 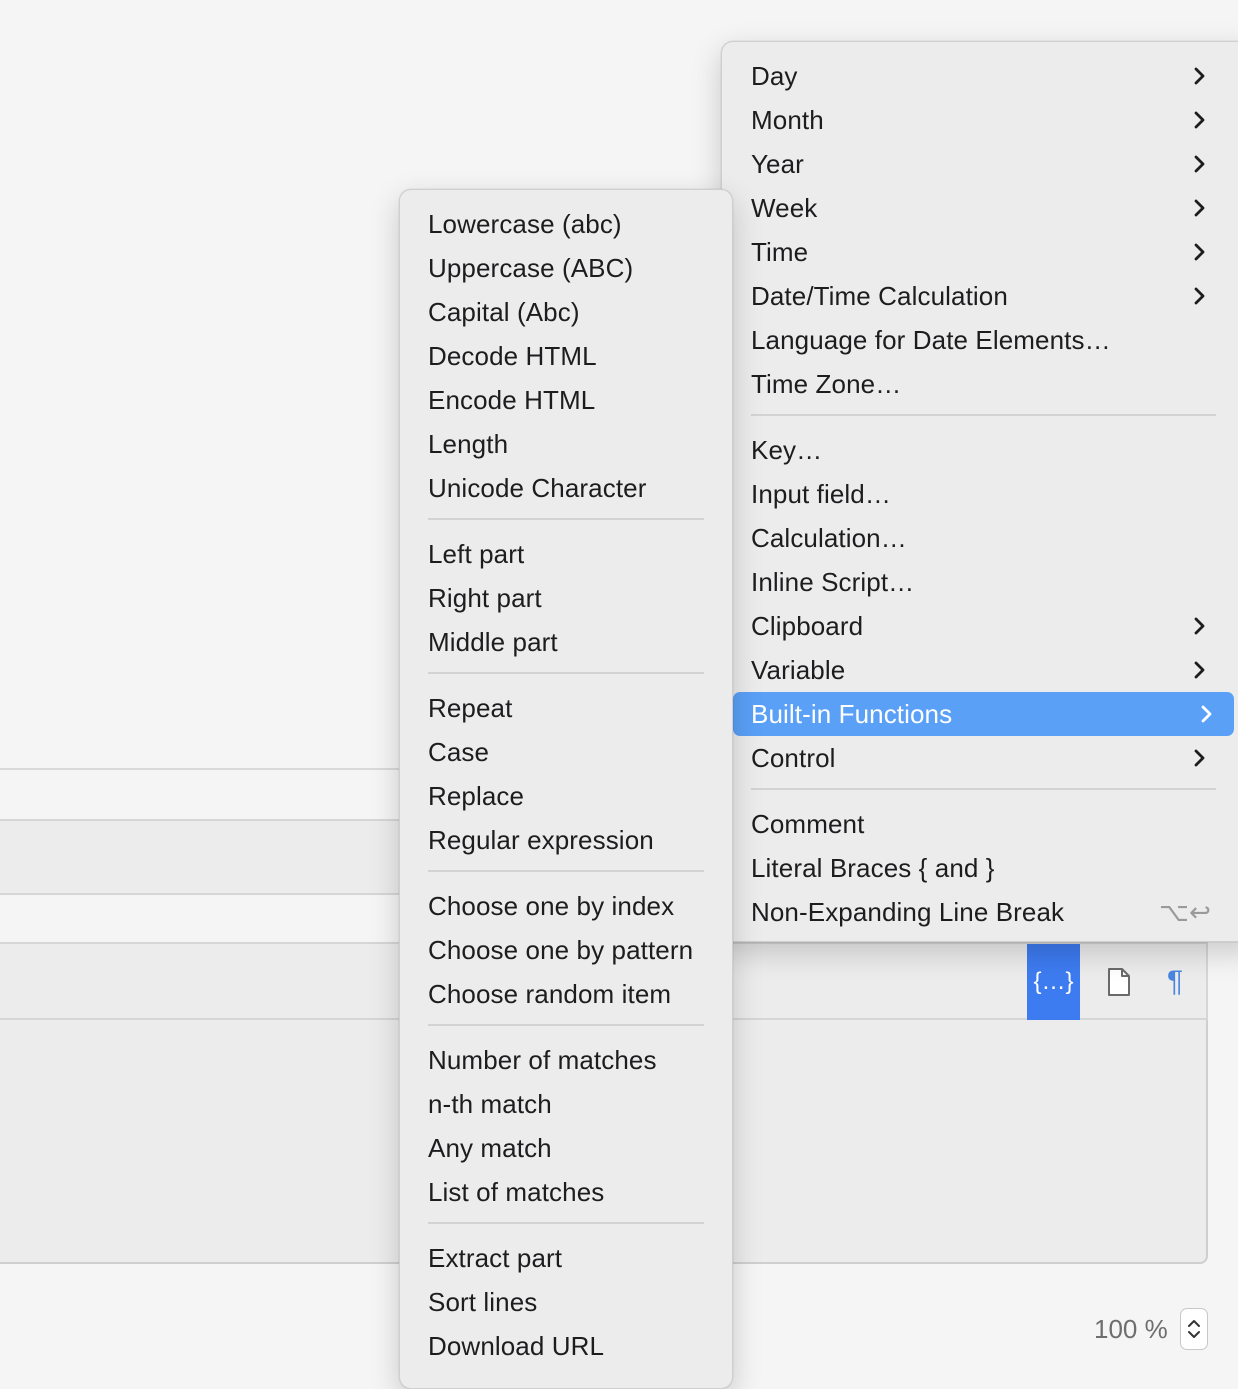 What do you see at coordinates (1194, 1323) in the screenshot?
I see `chevron-up-icon` at bounding box center [1194, 1323].